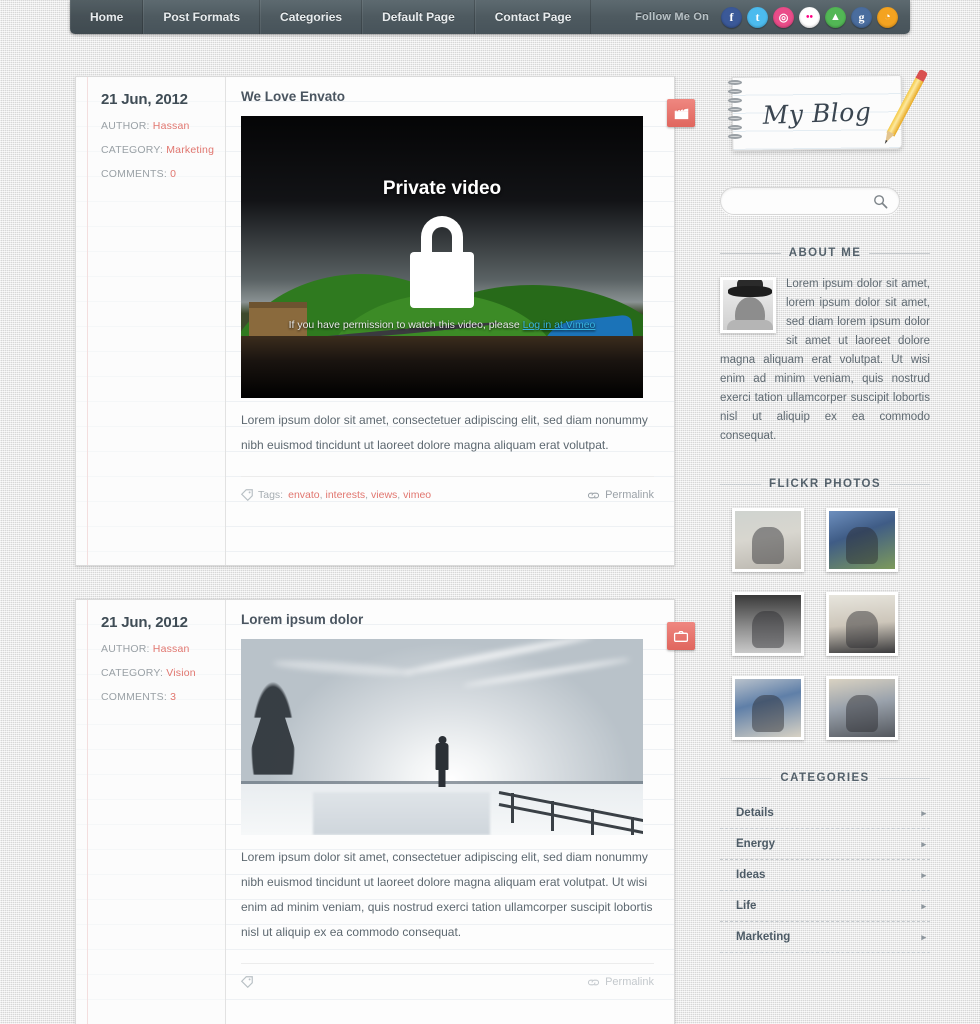 The width and height of the screenshot is (980, 1024). I want to click on category-item-ideas: Ideas ▸, so click(825, 875).